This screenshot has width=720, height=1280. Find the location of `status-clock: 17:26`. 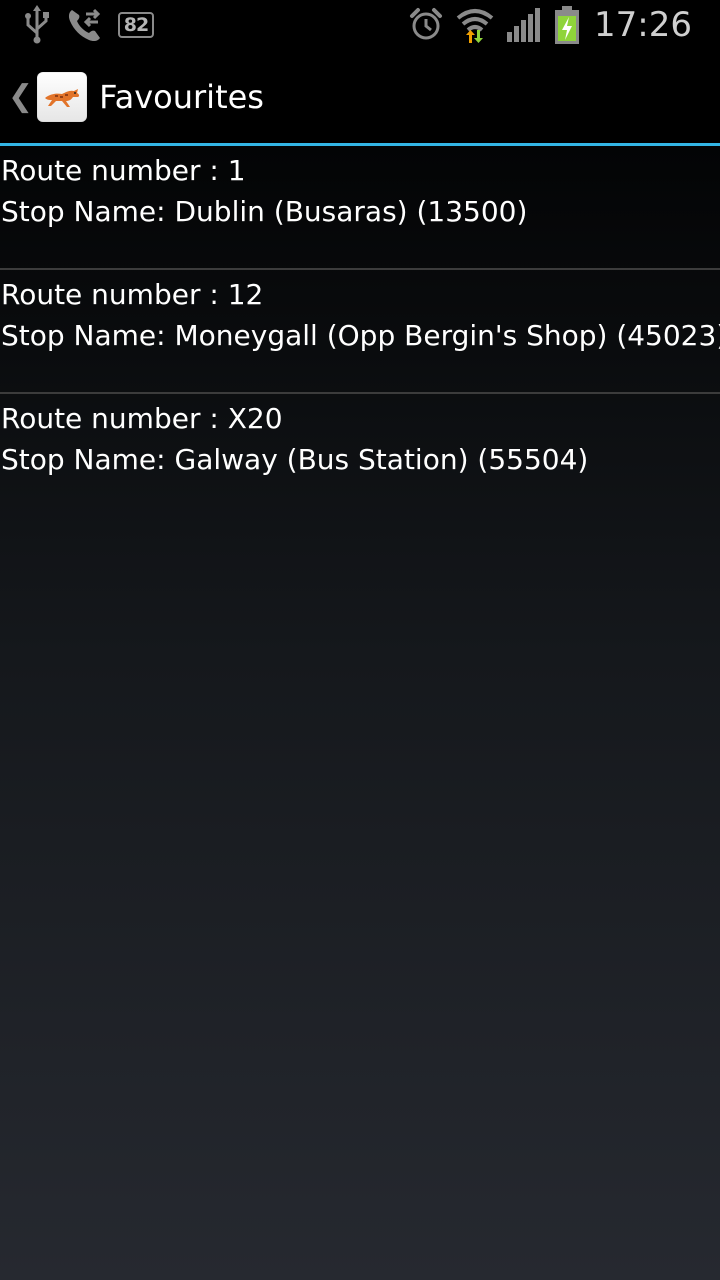

status-clock: 17:26 is located at coordinates (643, 25).